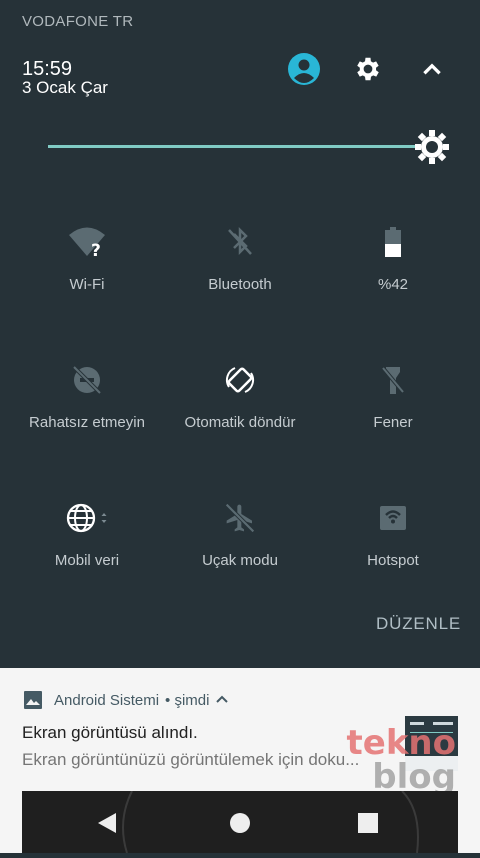  What do you see at coordinates (393, 284) in the screenshot?
I see `tile-label: %42` at bounding box center [393, 284].